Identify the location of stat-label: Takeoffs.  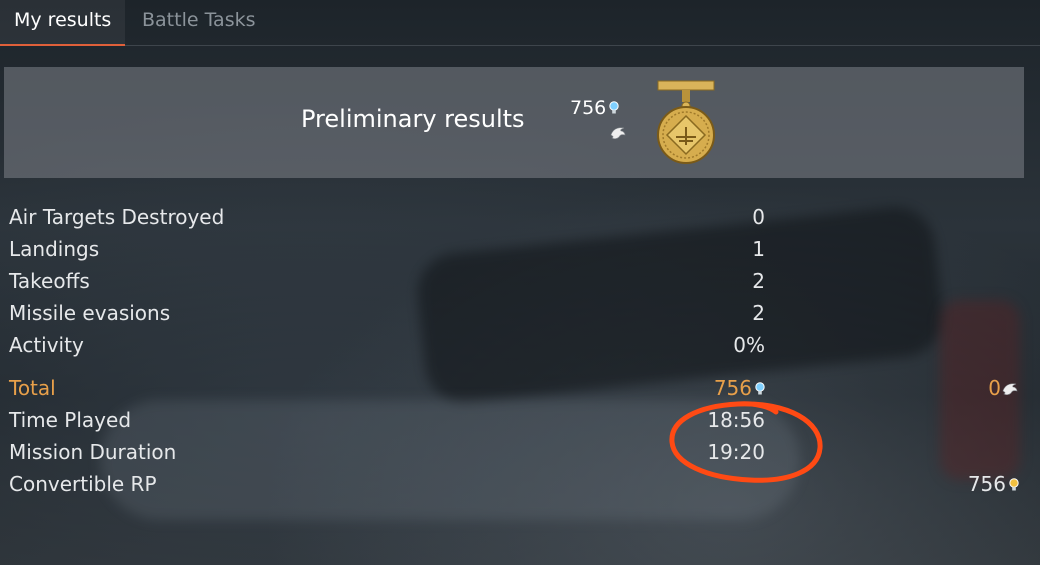
(49, 281).